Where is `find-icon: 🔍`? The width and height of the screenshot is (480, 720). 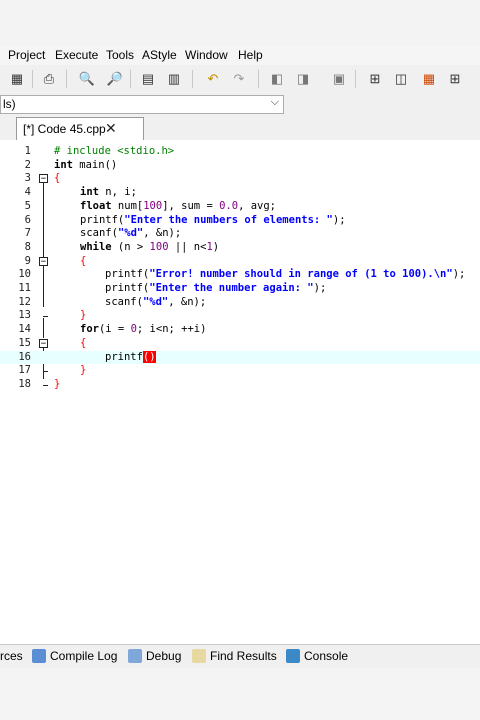
find-icon: 🔍 is located at coordinates (87, 79).